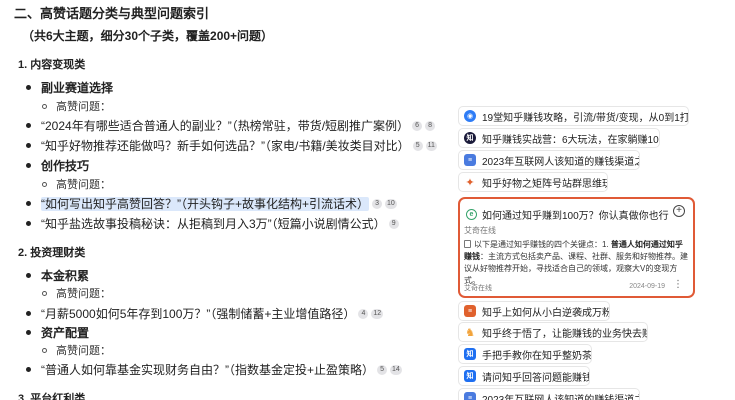  I want to click on zhihu-circle-icon: 知, so click(470, 138).